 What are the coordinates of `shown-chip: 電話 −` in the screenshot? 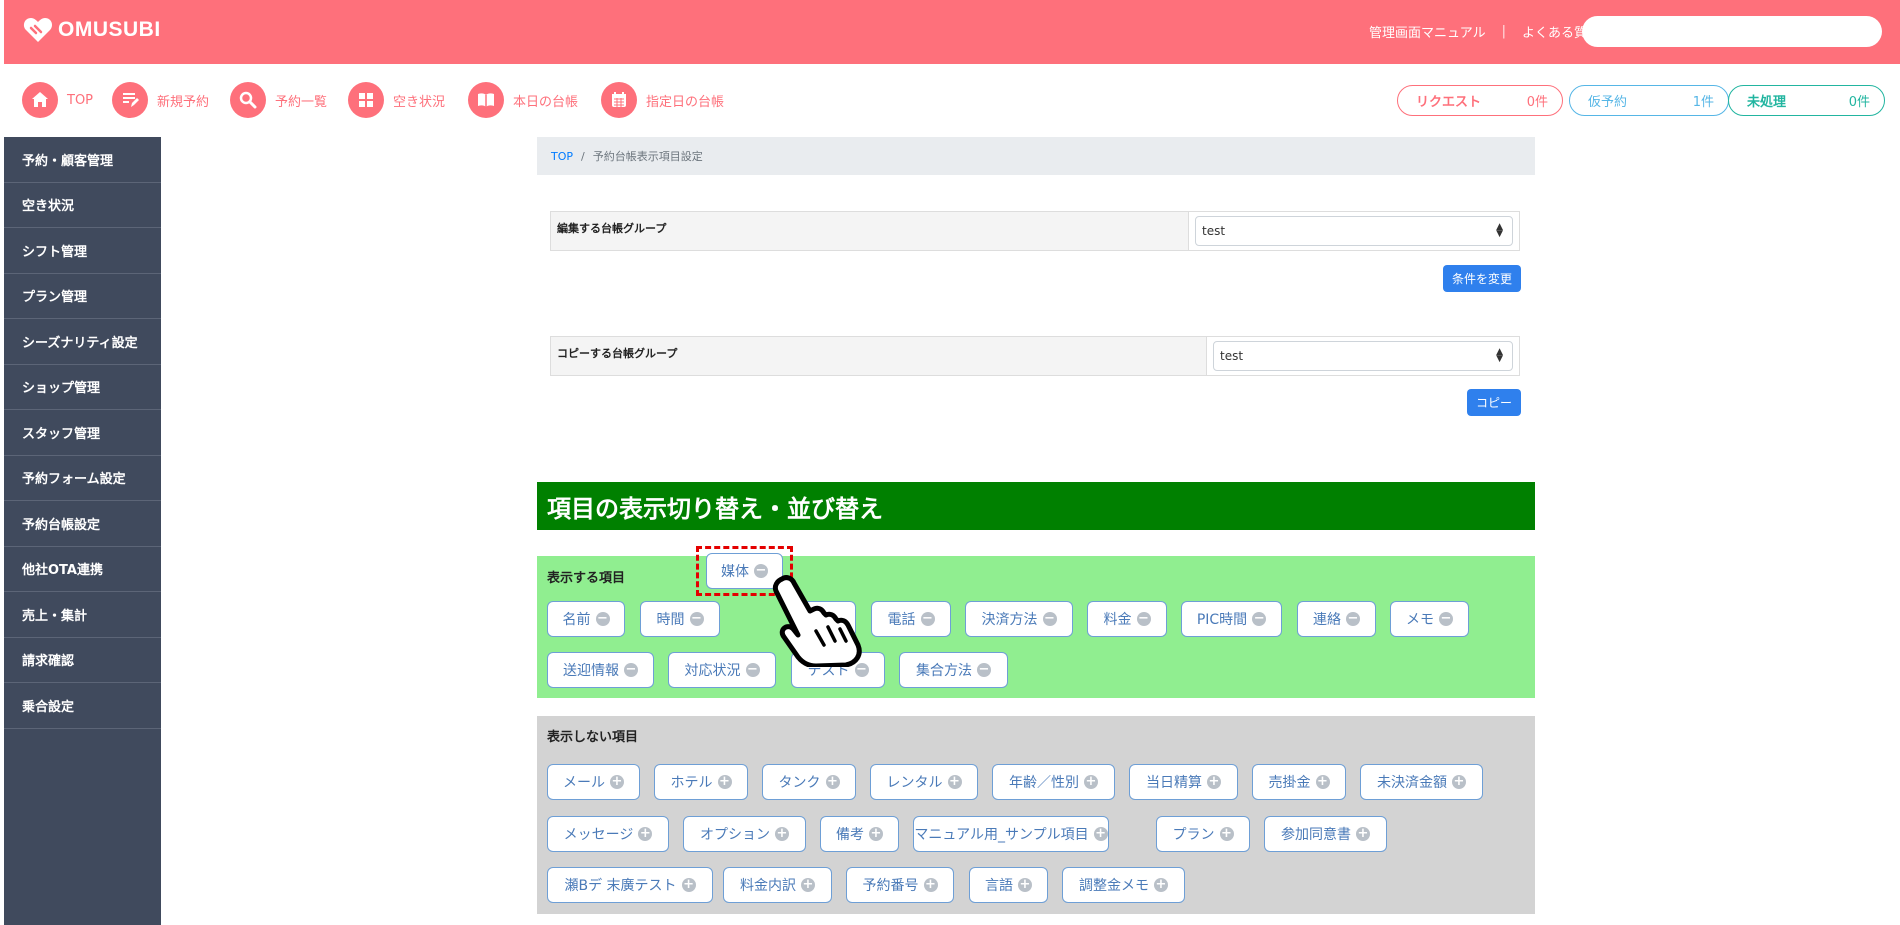 It's located at (911, 619).